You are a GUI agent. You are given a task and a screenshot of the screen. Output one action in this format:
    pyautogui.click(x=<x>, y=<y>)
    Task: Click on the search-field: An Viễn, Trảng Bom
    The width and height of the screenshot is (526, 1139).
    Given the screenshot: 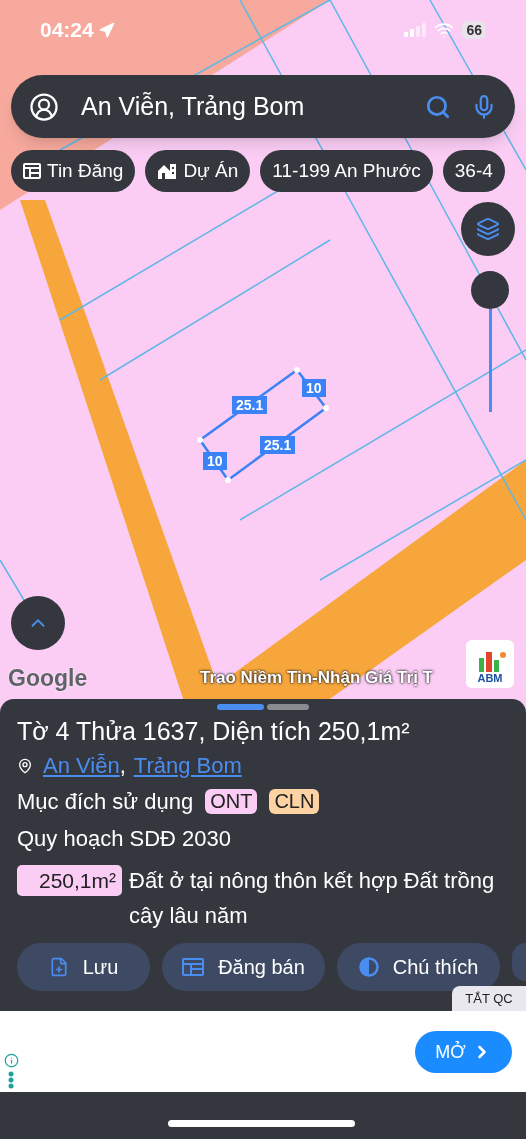 What is the action you would take?
    pyautogui.click(x=253, y=106)
    